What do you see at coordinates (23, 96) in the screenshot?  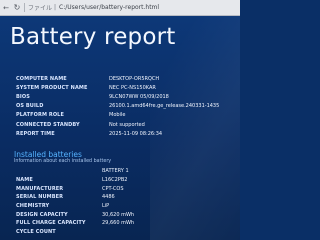 I see `info-label: BIOS` at bounding box center [23, 96].